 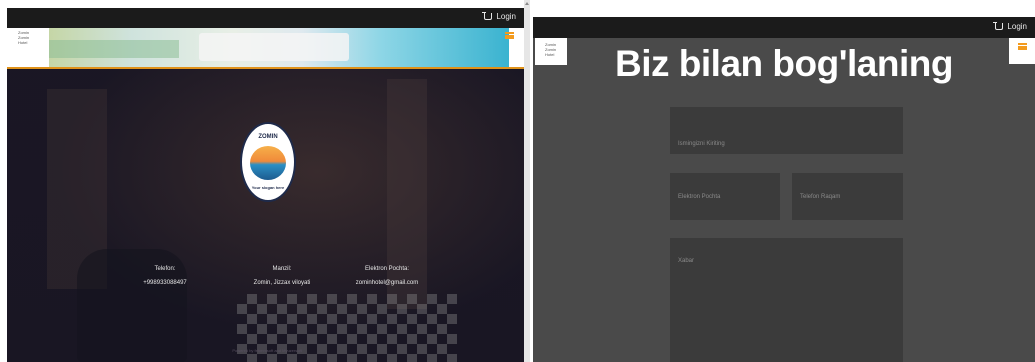 I want to click on phone-value: +998933088497, so click(x=165, y=283).